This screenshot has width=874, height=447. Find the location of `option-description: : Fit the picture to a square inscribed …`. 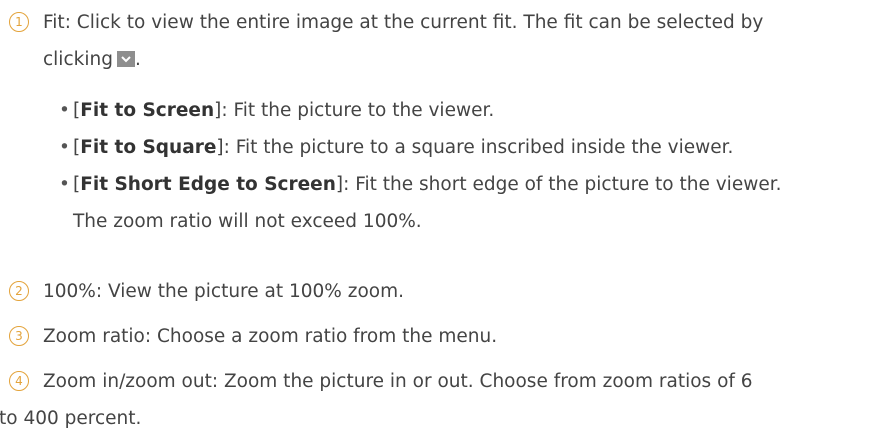

option-description: : Fit the picture to a square inscribed … is located at coordinates (478, 147).